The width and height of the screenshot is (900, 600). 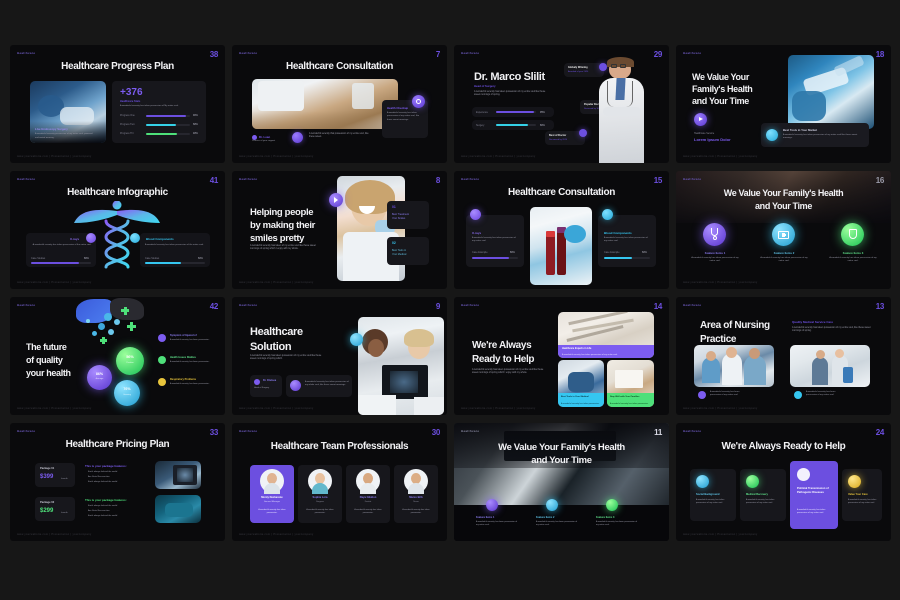 What do you see at coordinates (339, 446) in the screenshot?
I see `page-title: Healthcare Team Professionals` at bounding box center [339, 446].